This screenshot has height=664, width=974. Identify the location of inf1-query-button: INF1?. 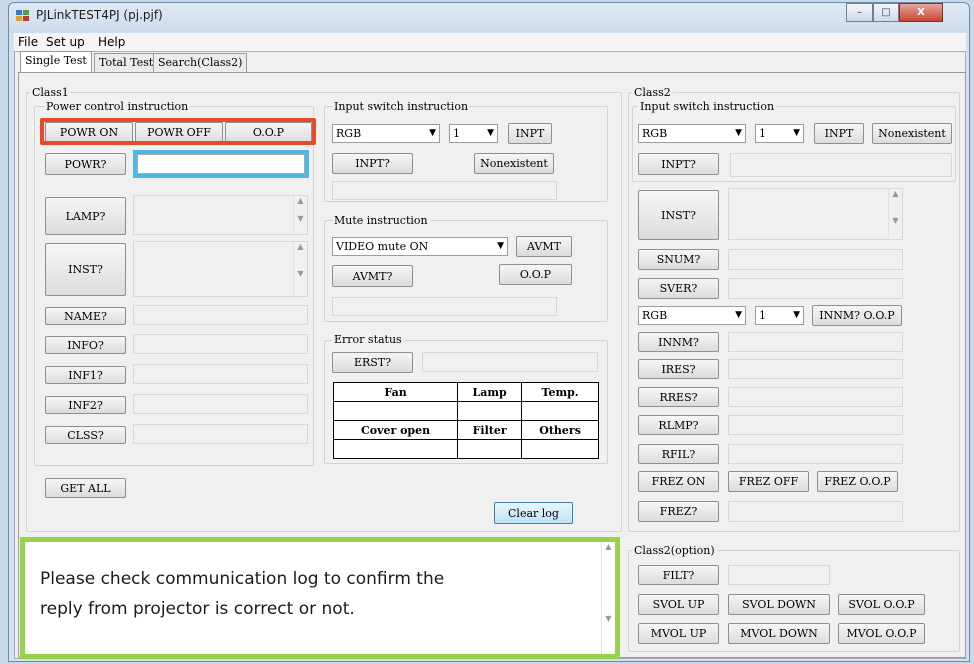
(85, 375).